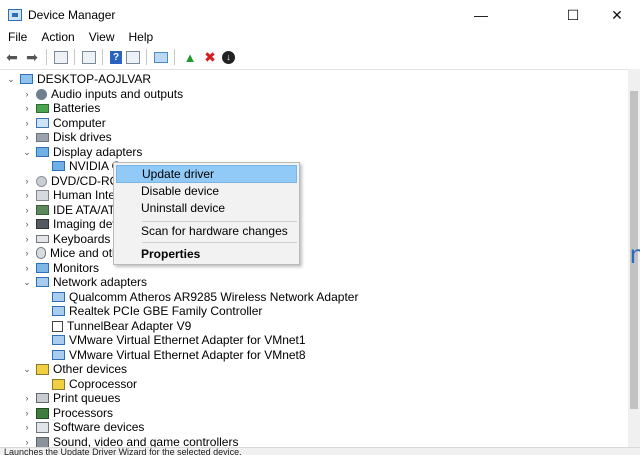  What do you see at coordinates (89, 57) in the screenshot?
I see `list-view-icon` at bounding box center [89, 57].